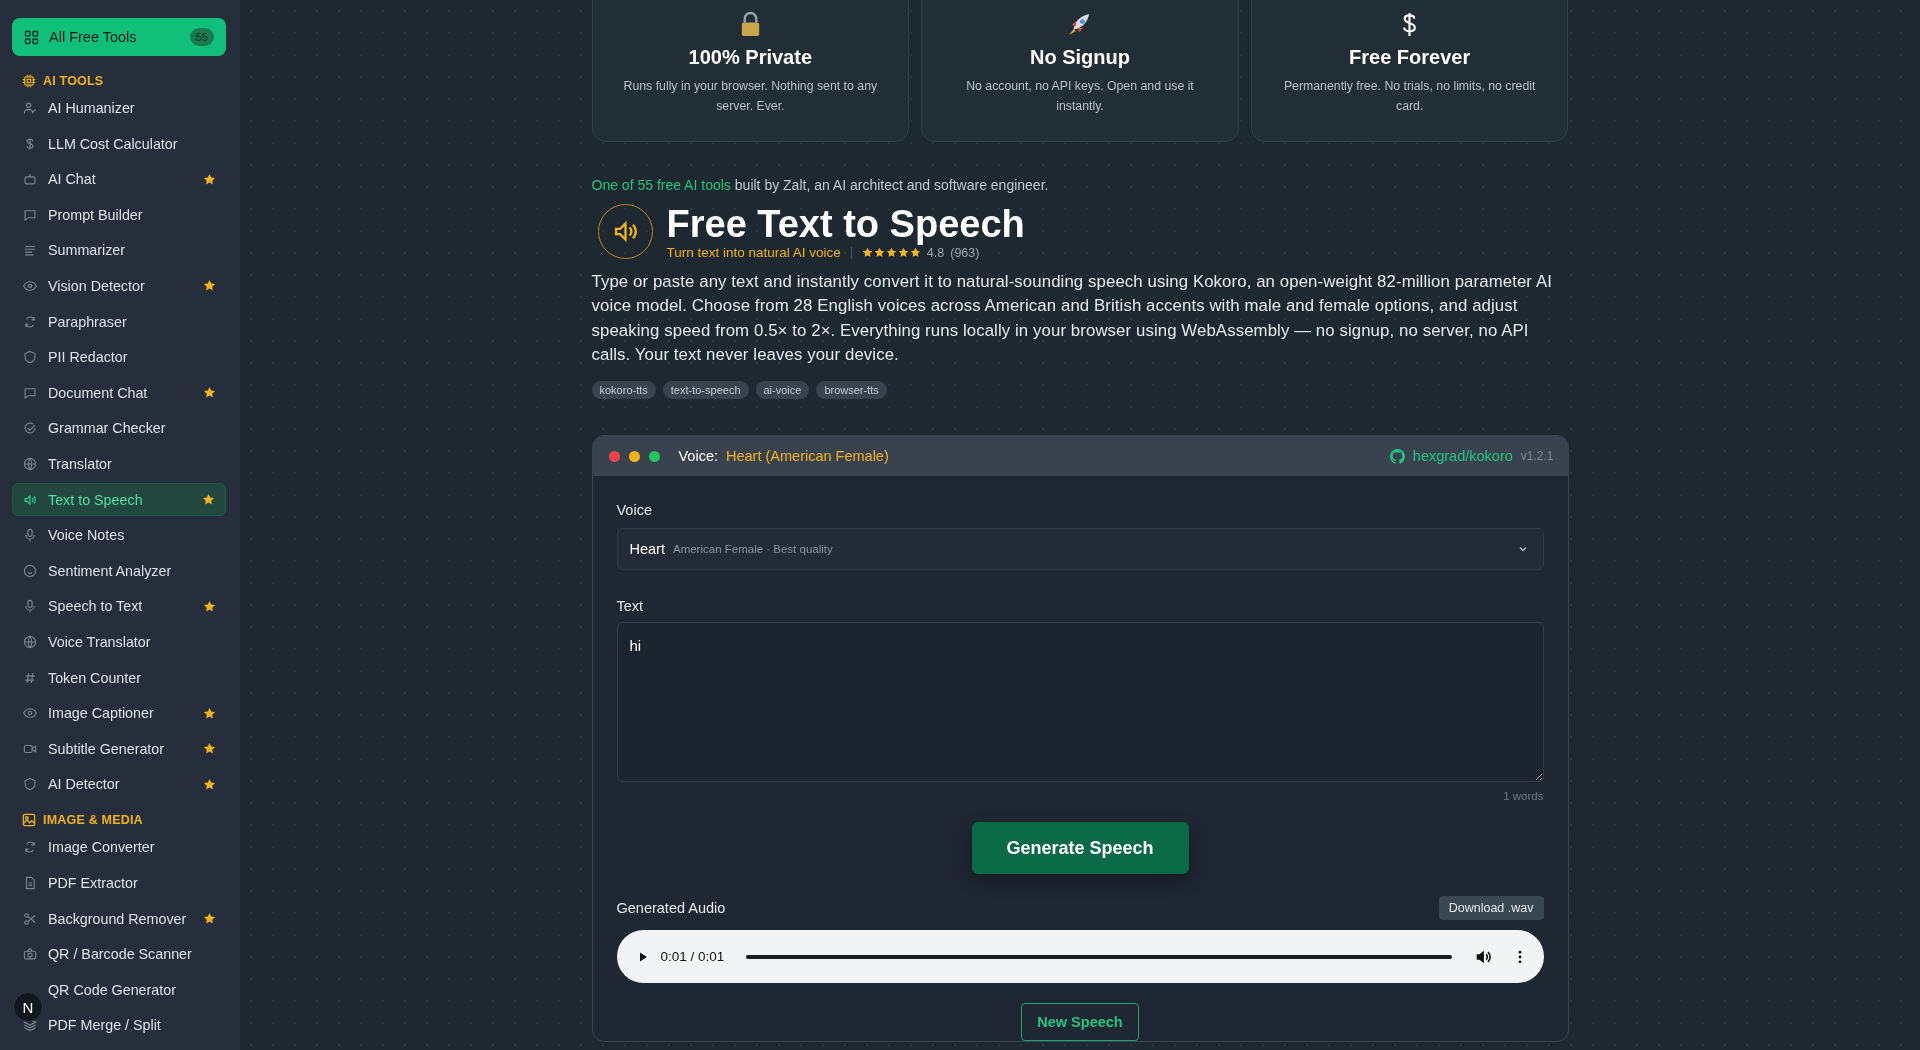  What do you see at coordinates (119, 250) in the screenshot?
I see `sidebar-item: Summarizer` at bounding box center [119, 250].